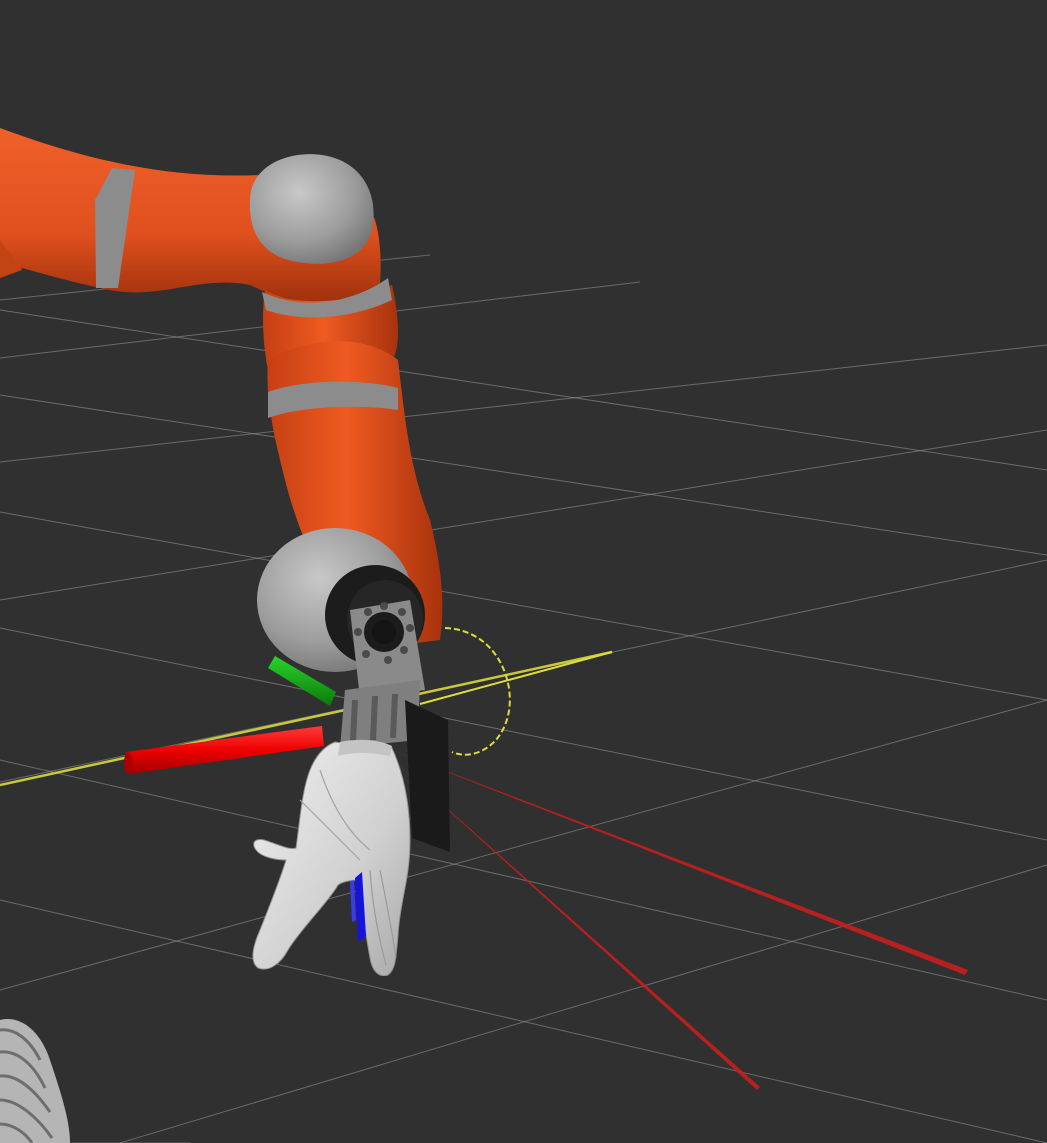 Image resolution: width=1047 pixels, height=1143 pixels. I want to click on rotation-axis-line, so click(516, 678).